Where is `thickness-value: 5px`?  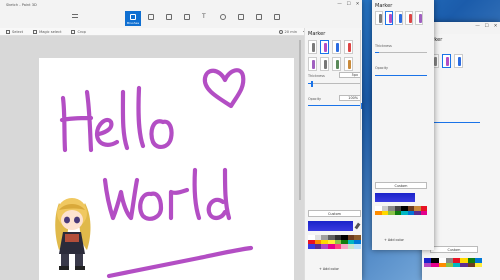
thickness-value: 5px is located at coordinates (350, 75).